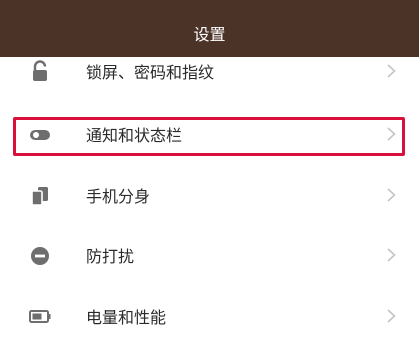 Image resolution: width=419 pixels, height=349 pixels. I want to click on lock-icon, so click(40, 71).